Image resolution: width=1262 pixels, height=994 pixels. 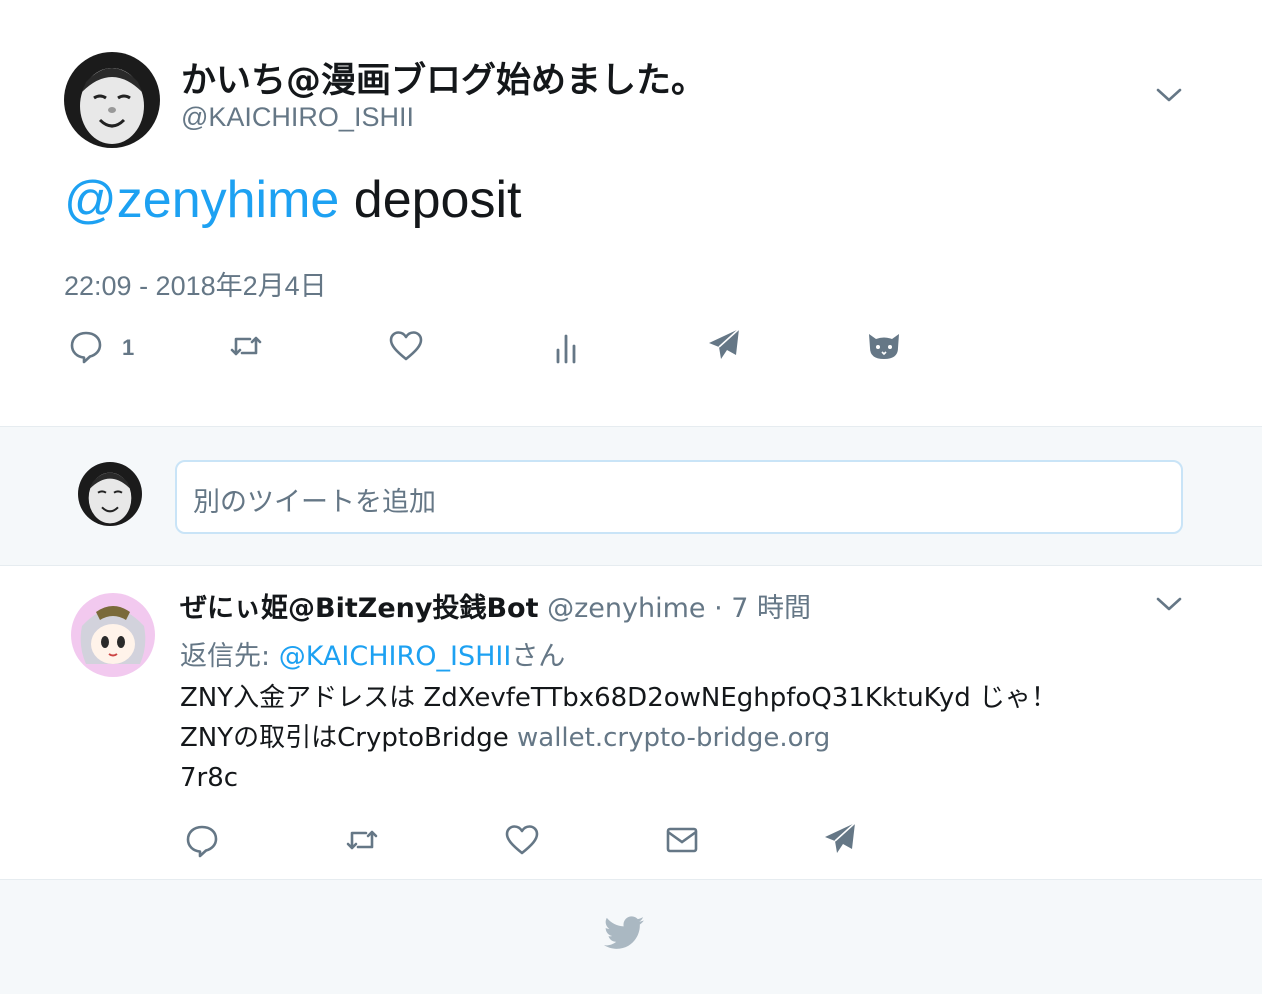 I want to click on reply-button, so click(x=202, y=842).